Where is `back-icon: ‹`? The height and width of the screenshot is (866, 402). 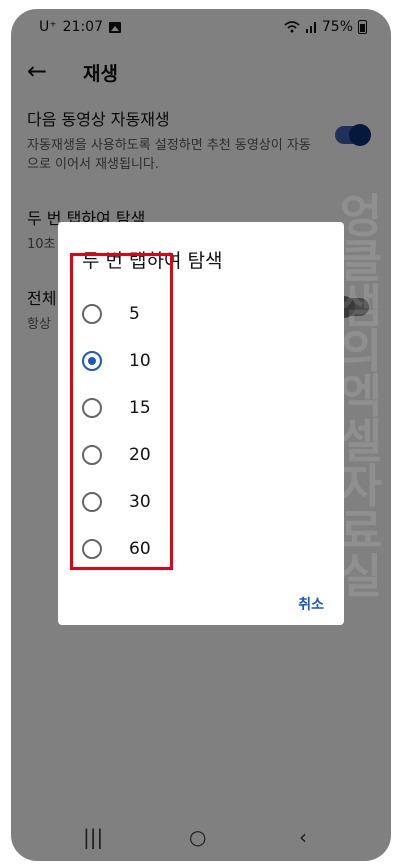 back-icon: ‹ is located at coordinates (303, 837).